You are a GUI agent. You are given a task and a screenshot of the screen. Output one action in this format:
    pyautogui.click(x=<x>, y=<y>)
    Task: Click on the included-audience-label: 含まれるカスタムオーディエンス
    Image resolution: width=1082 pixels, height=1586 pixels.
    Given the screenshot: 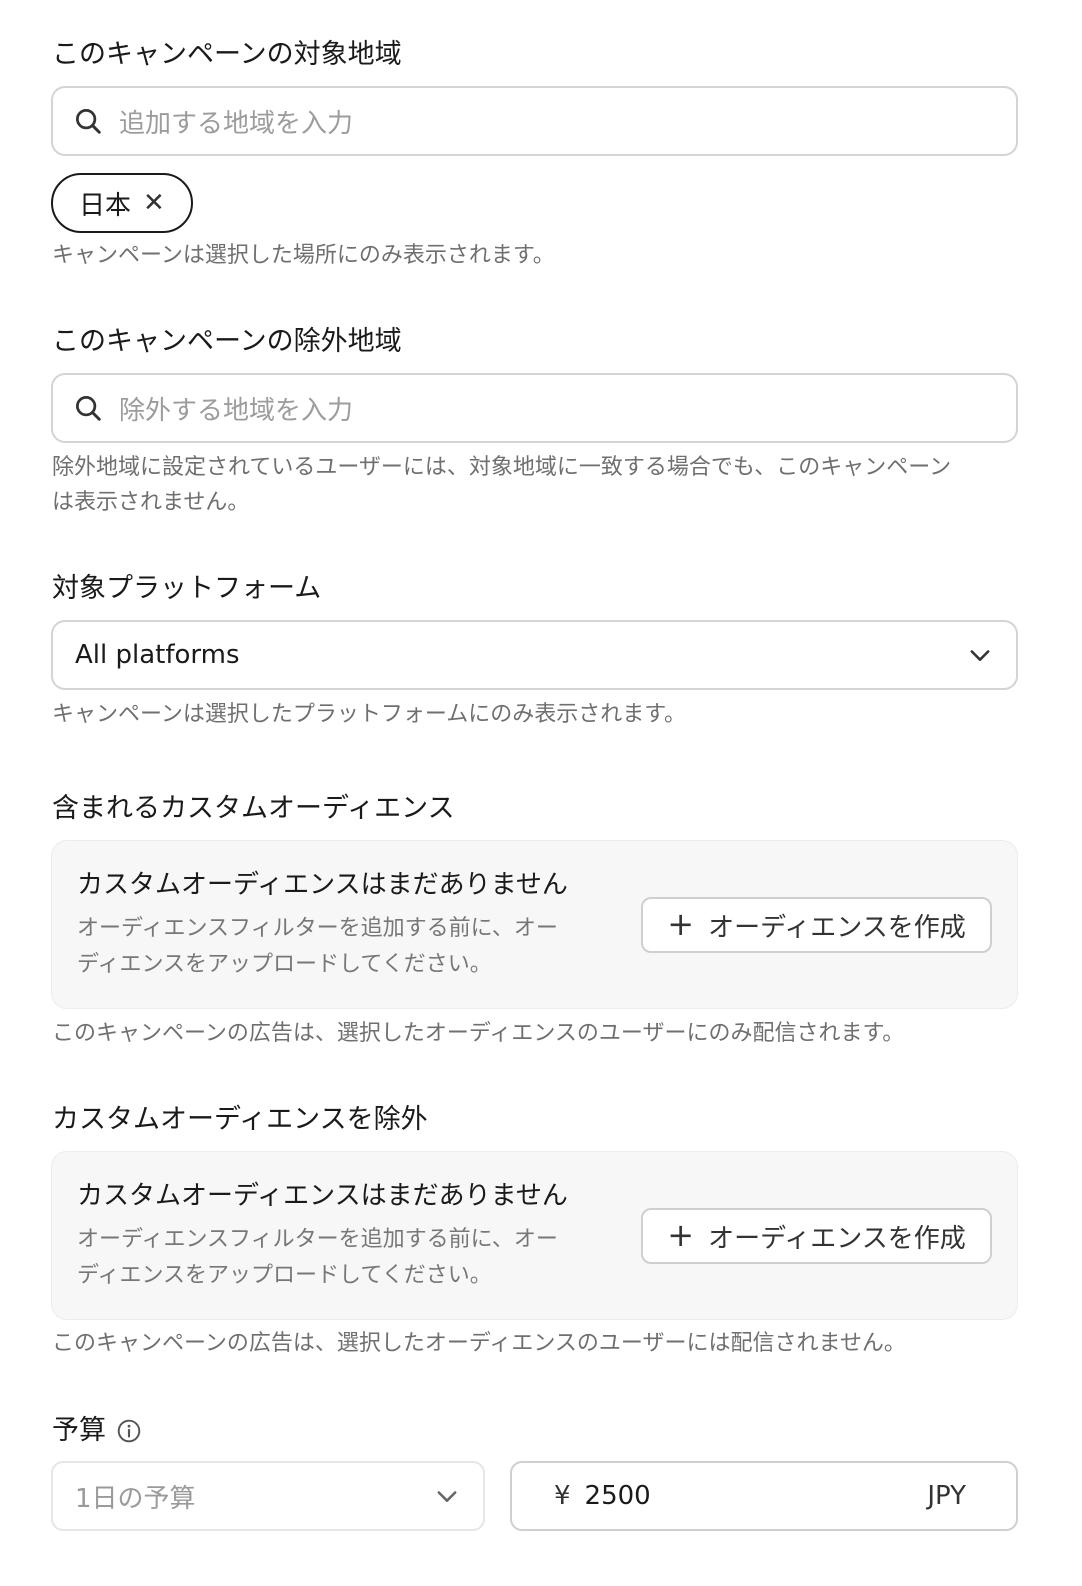 What is the action you would take?
    pyautogui.click(x=253, y=808)
    